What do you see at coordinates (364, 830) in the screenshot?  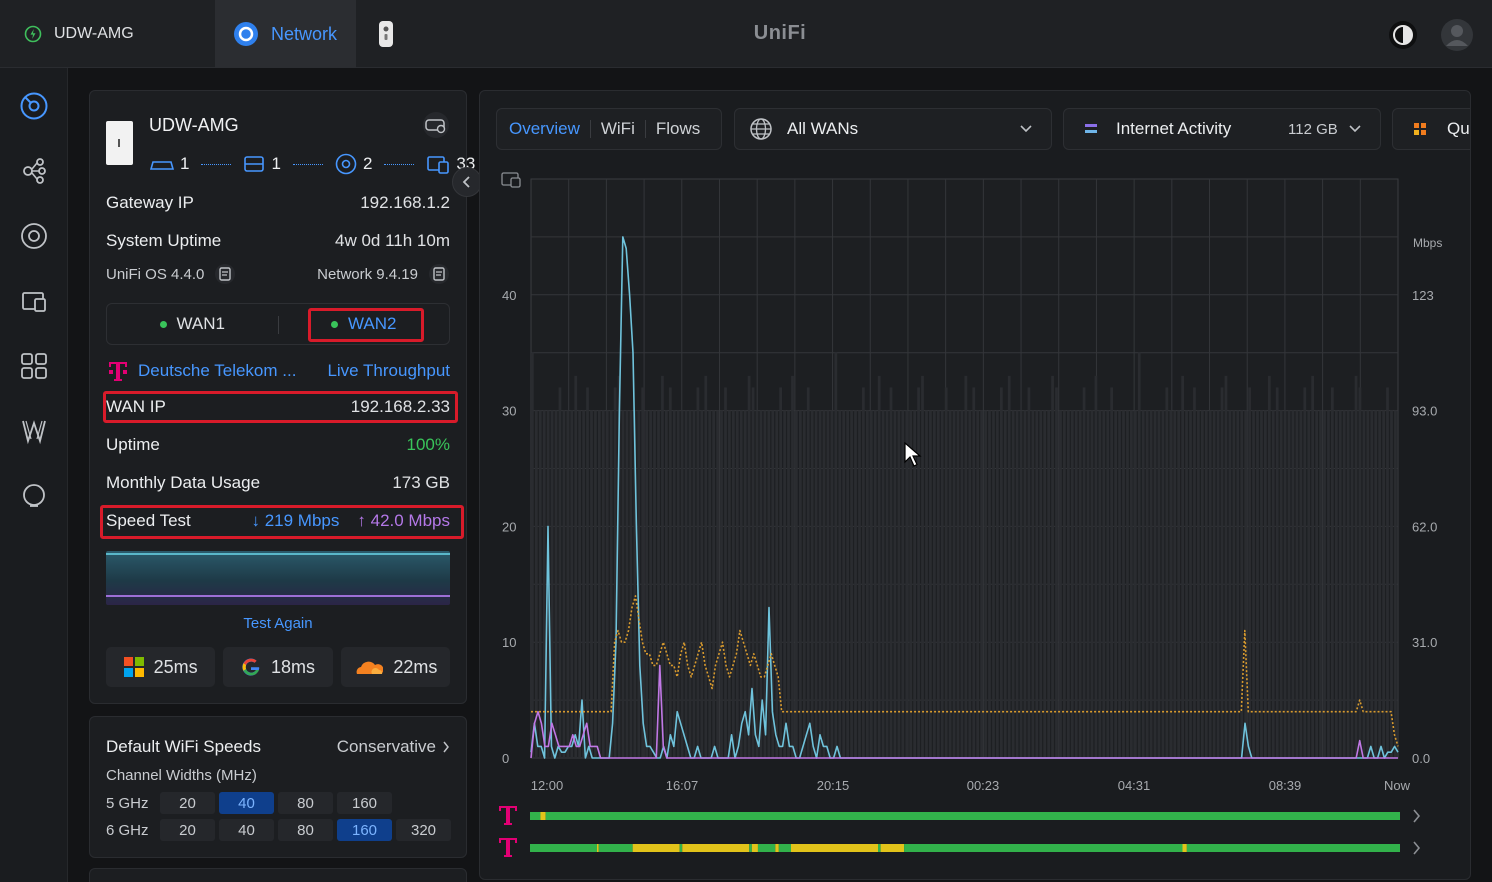 I see `width-6ghz-160: 160` at bounding box center [364, 830].